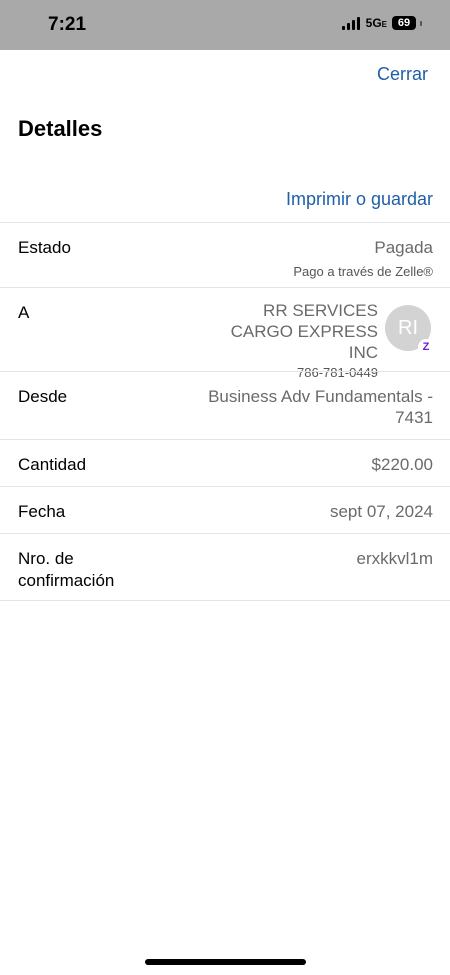 This screenshot has height=975, width=450. I want to click on from-label: Desde, so click(43, 396).